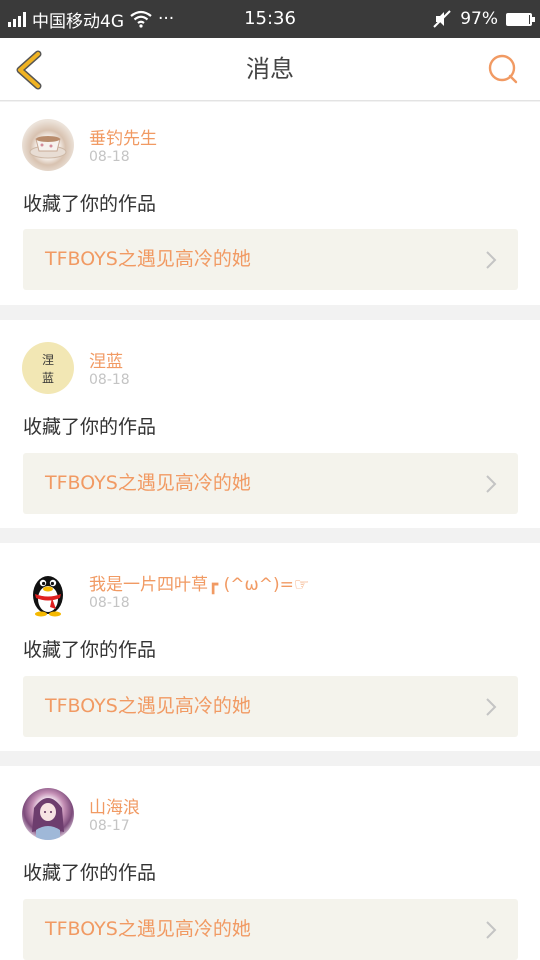 Image resolution: width=540 pixels, height=960 pixels. What do you see at coordinates (442, 19) in the screenshot?
I see `mute-icon` at bounding box center [442, 19].